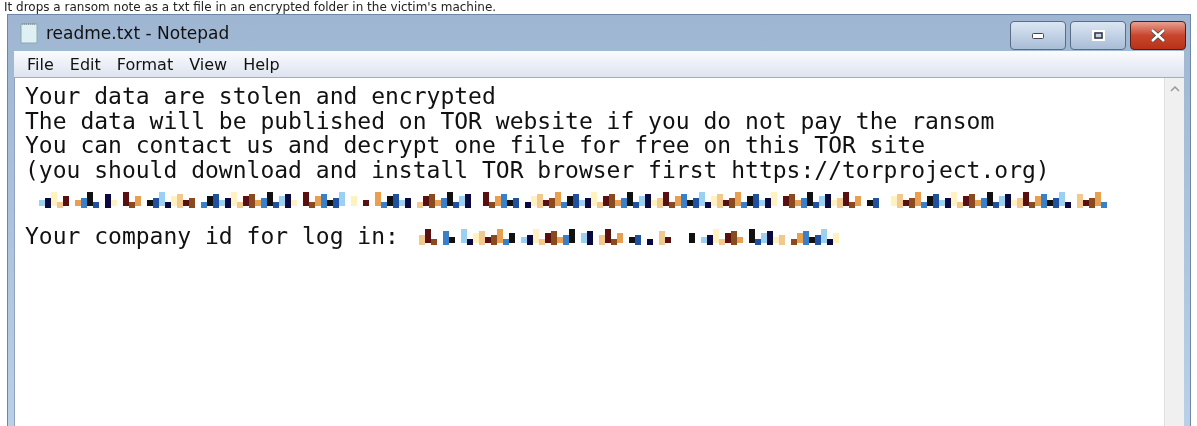  What do you see at coordinates (262, 64) in the screenshot?
I see `menu-item: Help` at bounding box center [262, 64].